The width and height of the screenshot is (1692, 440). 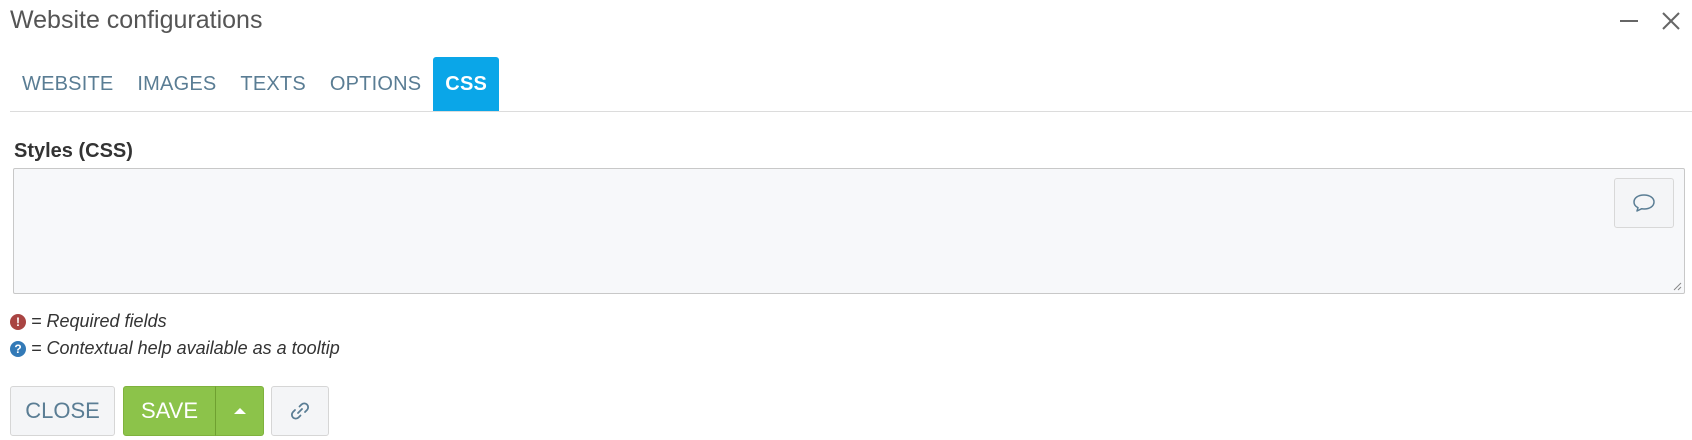 What do you see at coordinates (185, 348) in the screenshot?
I see `help-legend-text: = Contextual help available as a tooltip` at bounding box center [185, 348].